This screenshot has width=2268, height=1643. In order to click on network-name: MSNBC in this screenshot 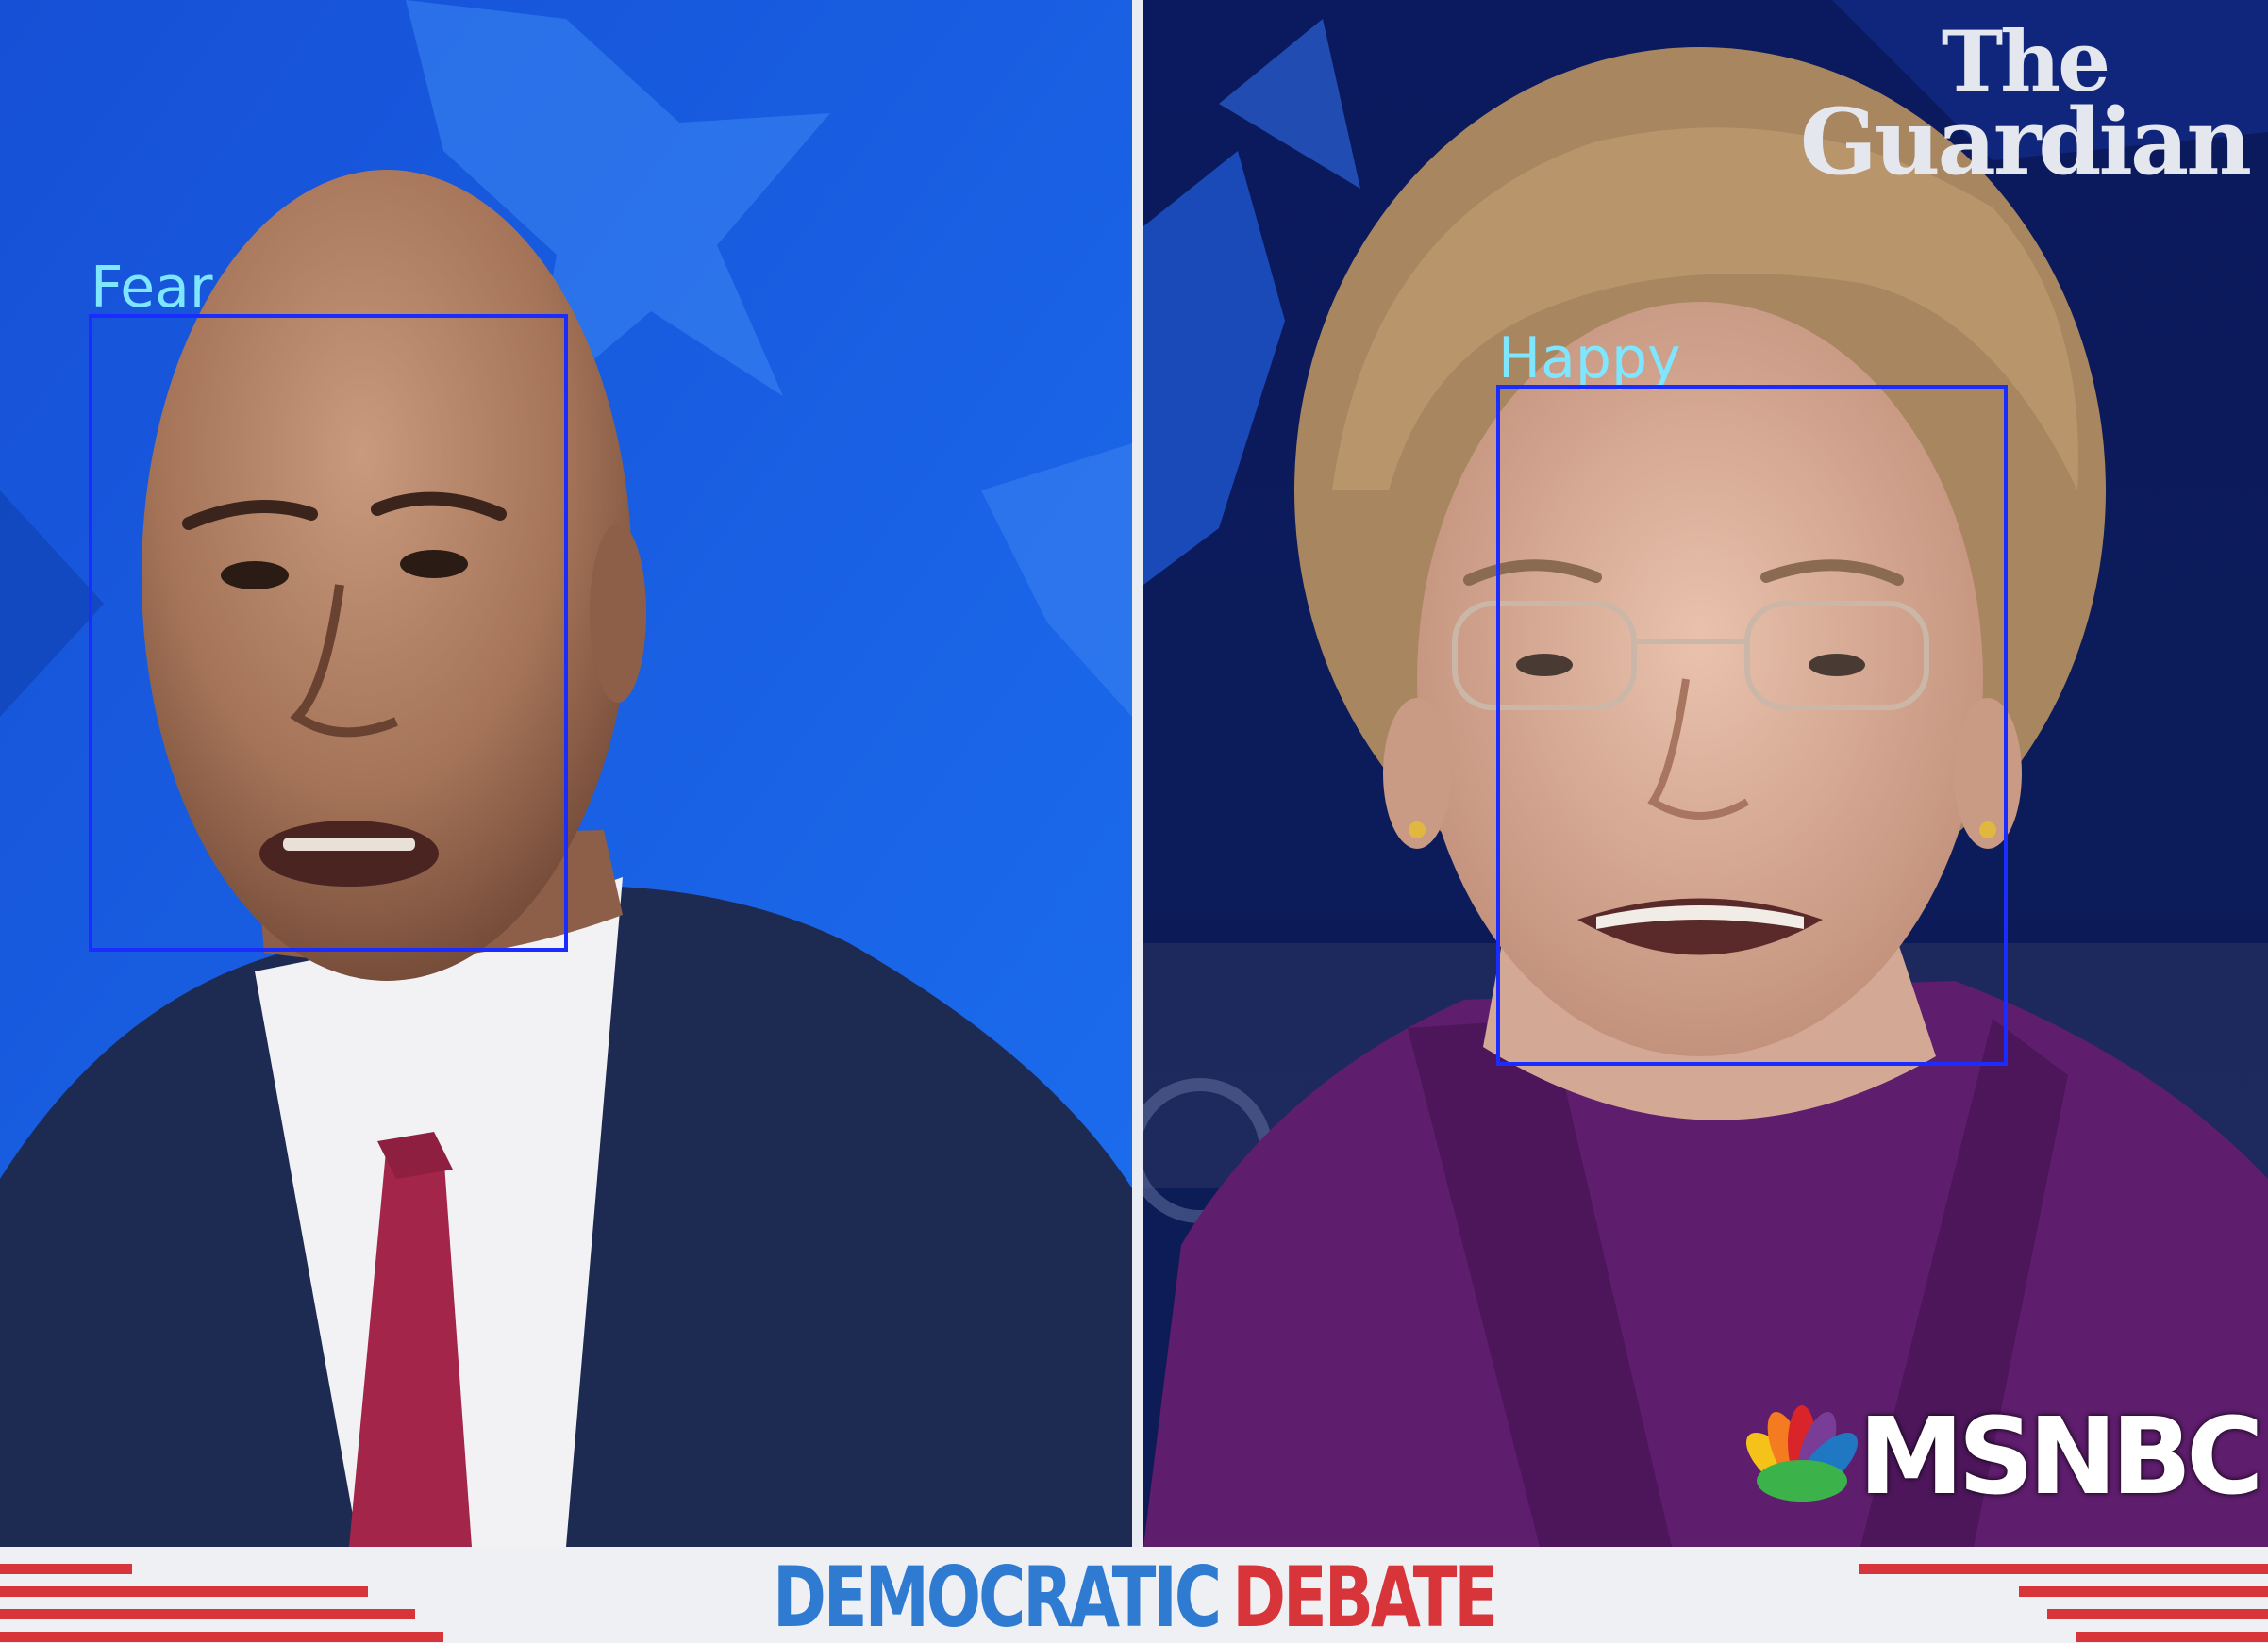, I will do `click(2061, 1457)`.